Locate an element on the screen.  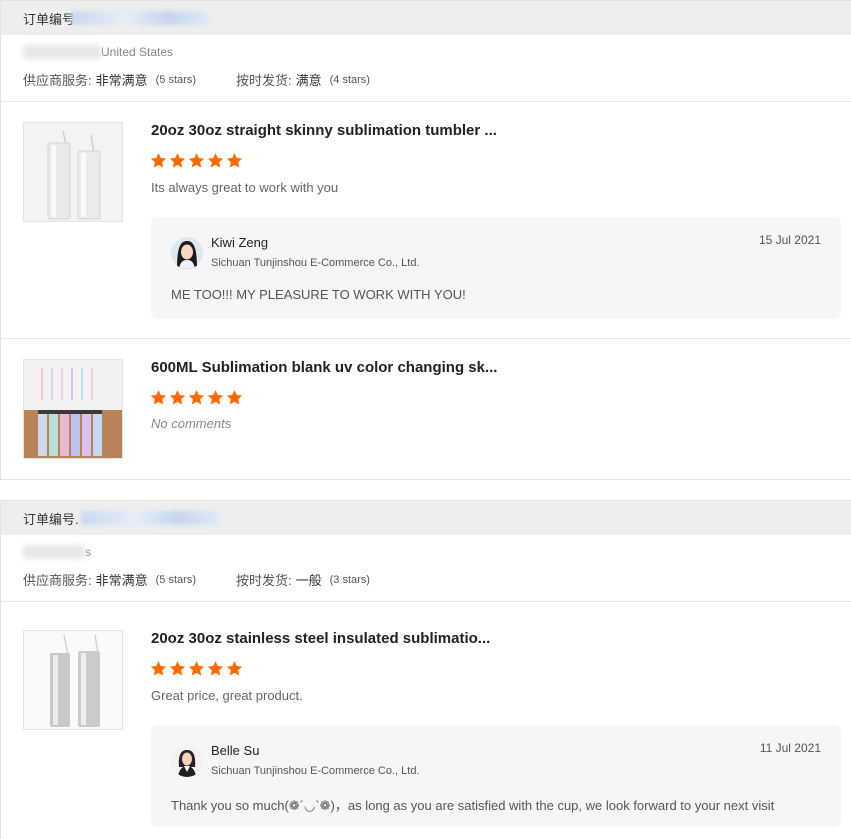
order-header: 订单编号. is located at coordinates (426, 518).